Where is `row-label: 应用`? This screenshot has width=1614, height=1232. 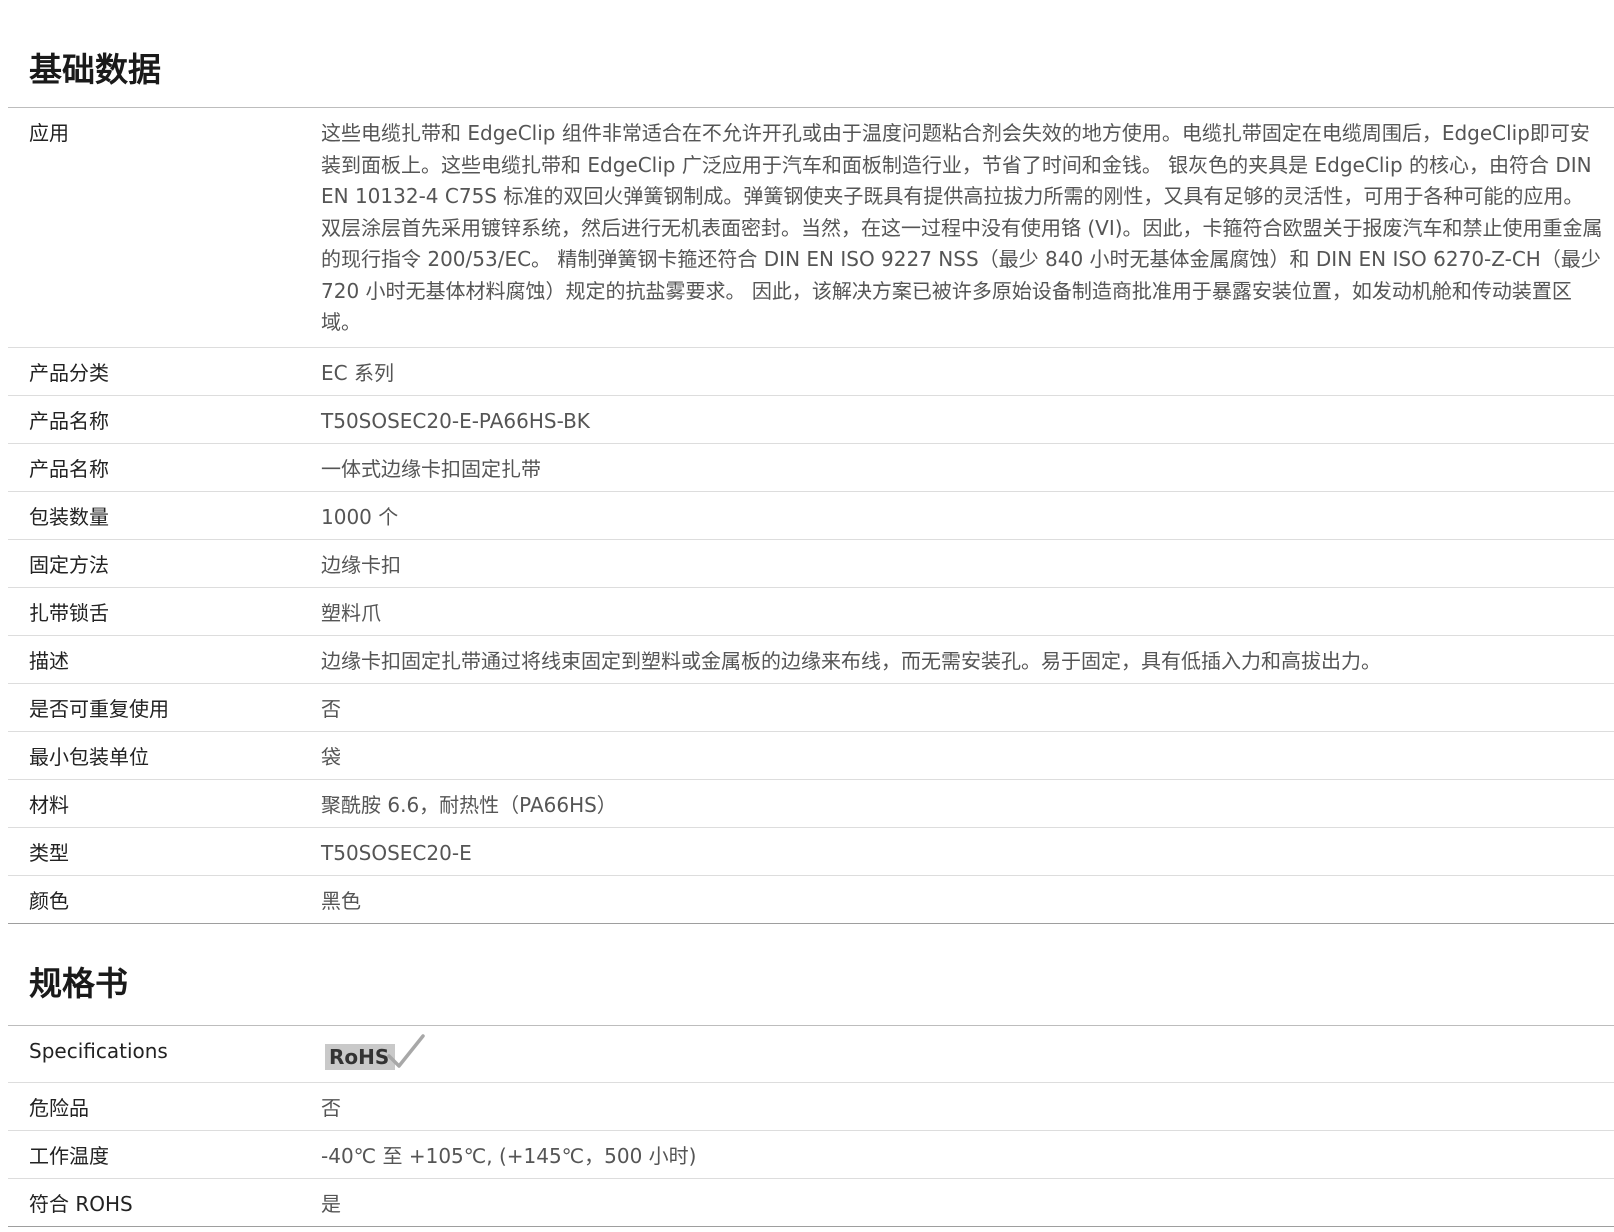 row-label: 应用 is located at coordinates (164, 228).